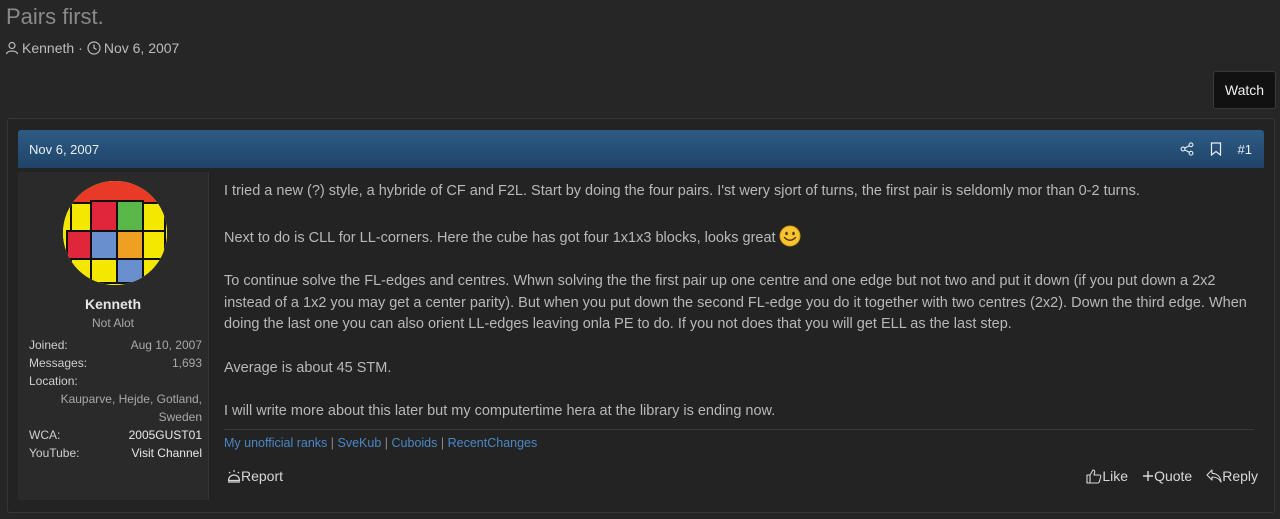  I want to click on thread-date-link: Nov 6, 2007, so click(142, 48).